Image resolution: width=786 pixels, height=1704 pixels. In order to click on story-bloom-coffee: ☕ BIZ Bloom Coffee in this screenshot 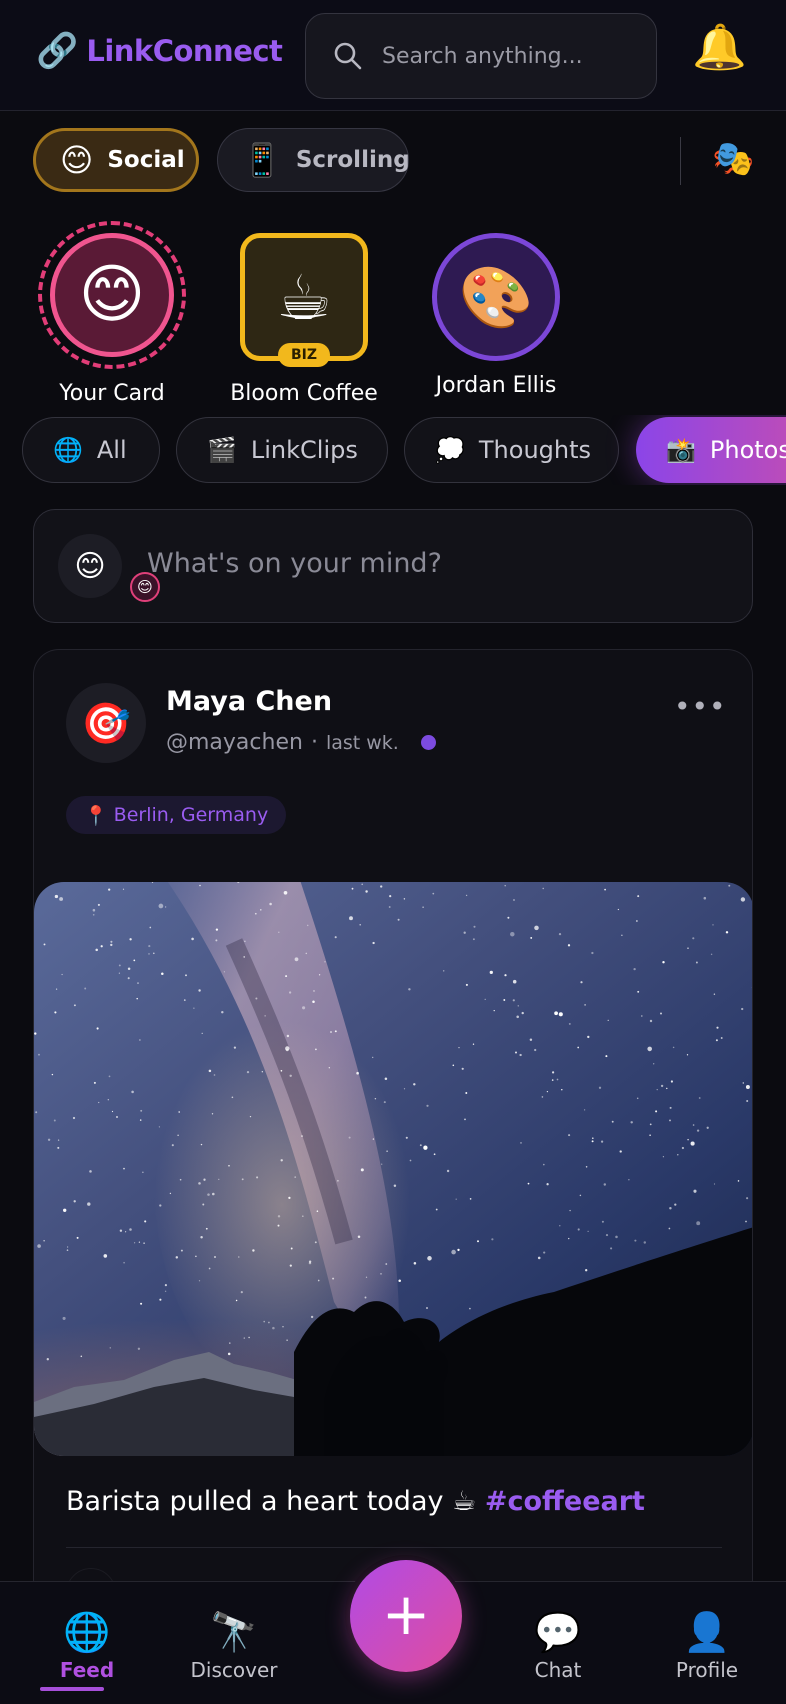, I will do `click(304, 319)`.